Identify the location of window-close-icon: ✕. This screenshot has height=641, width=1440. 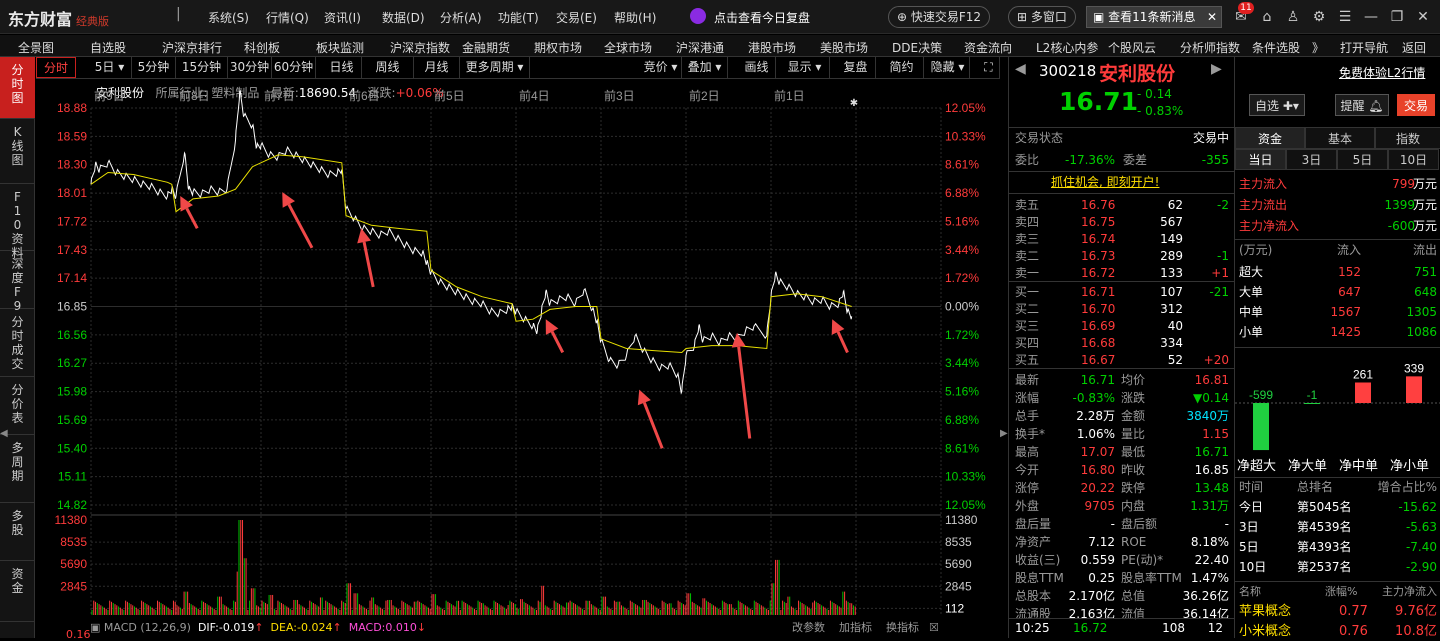
(1423, 17).